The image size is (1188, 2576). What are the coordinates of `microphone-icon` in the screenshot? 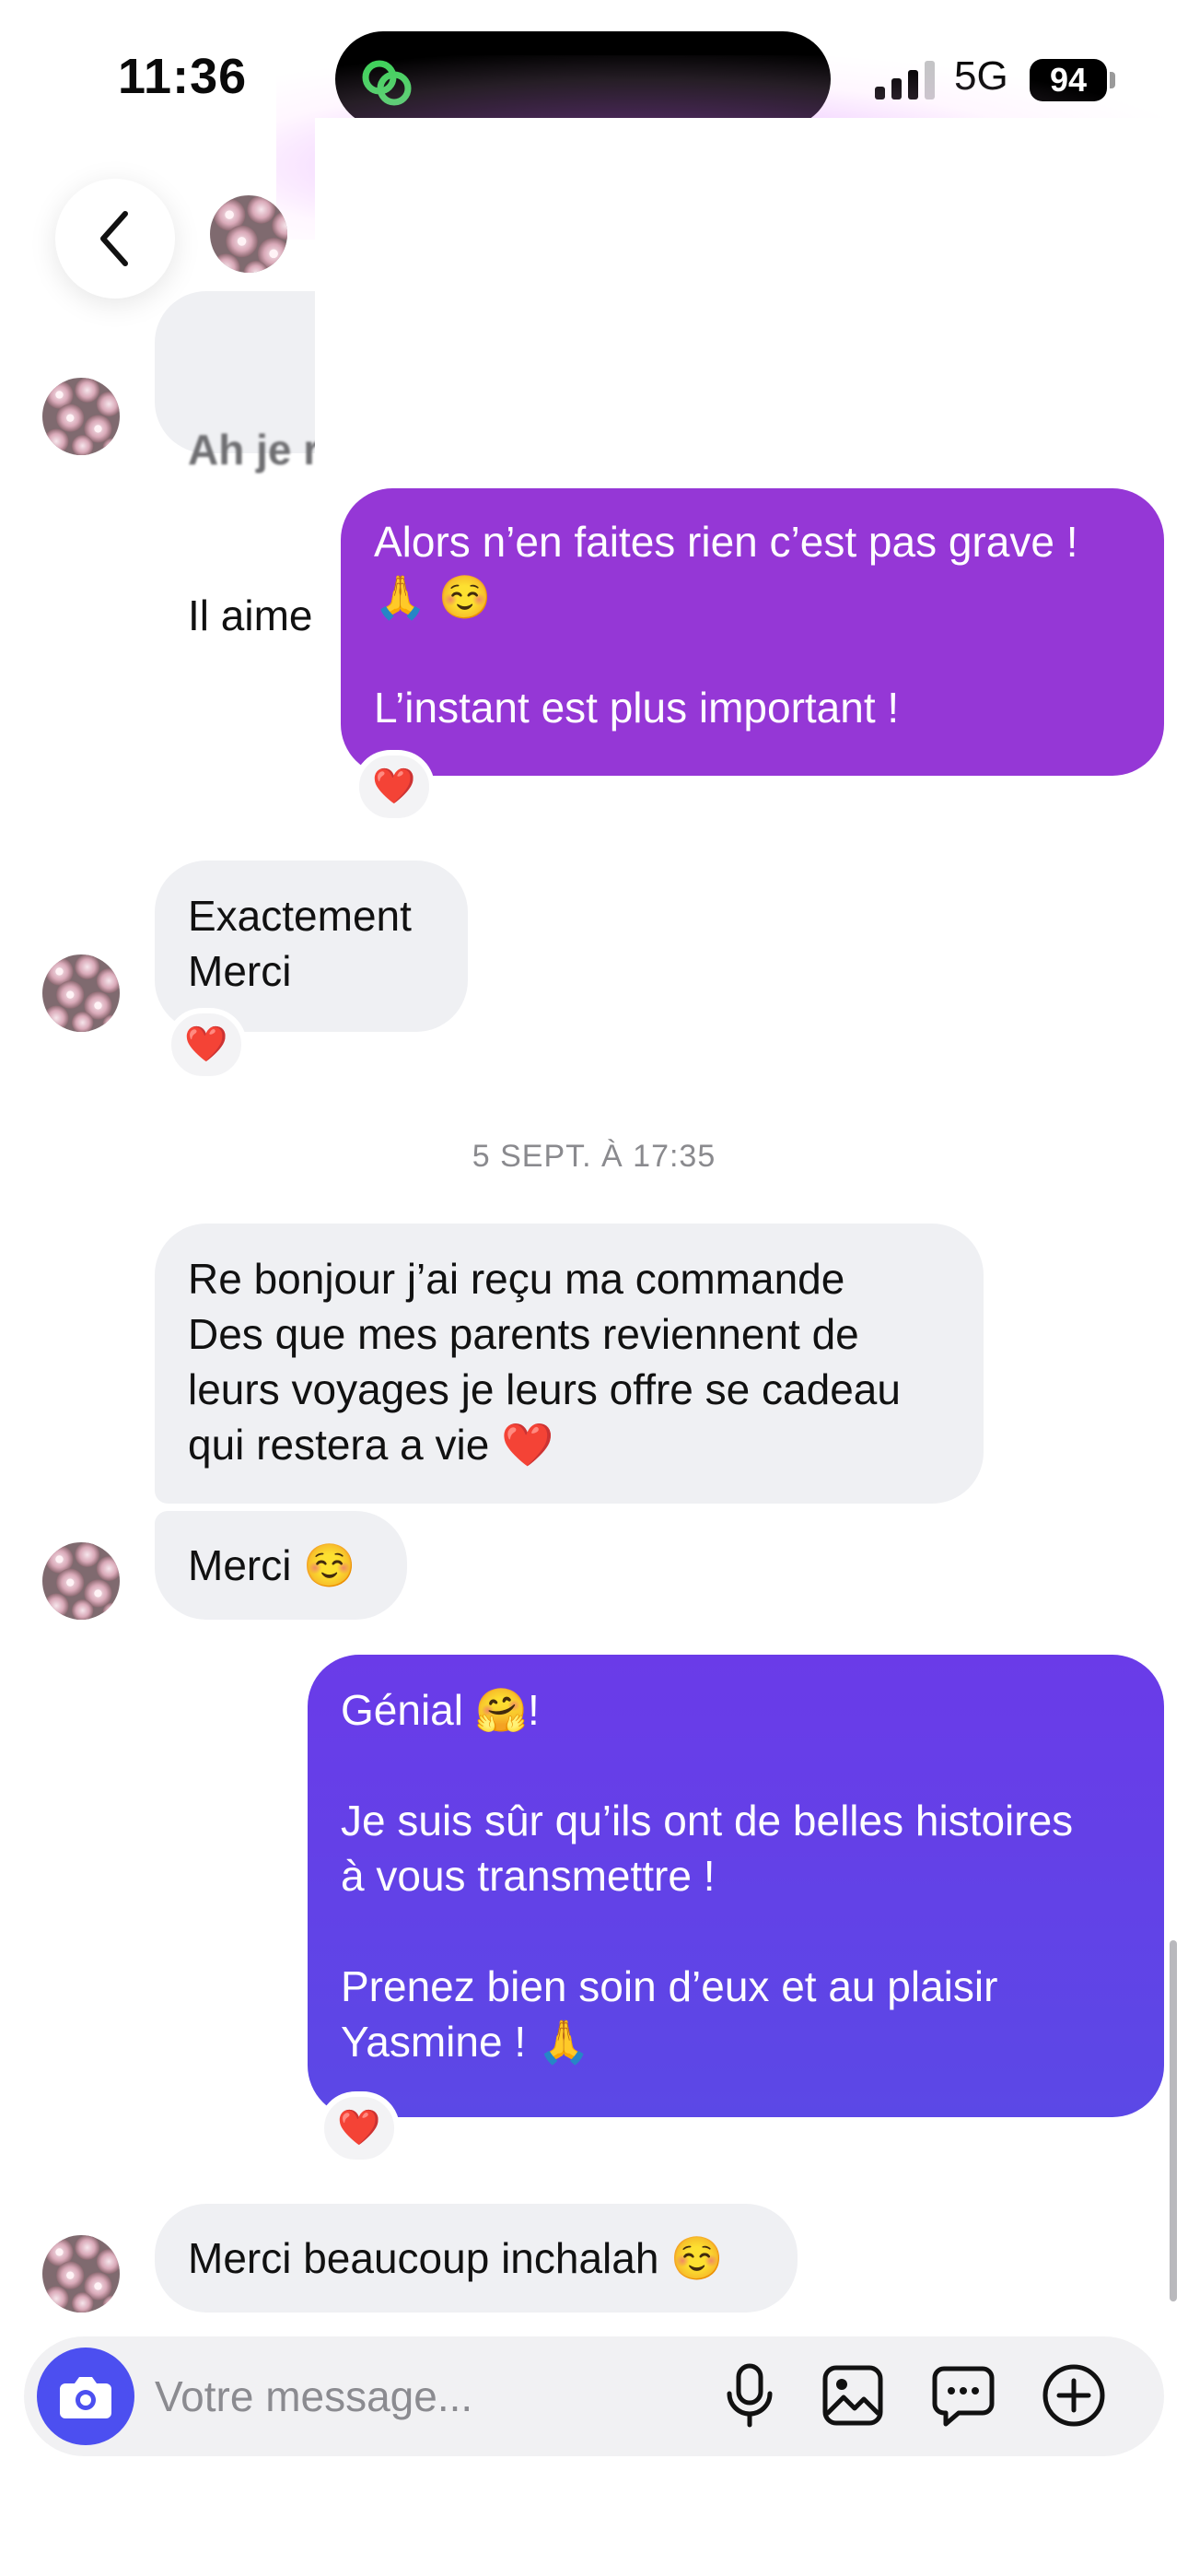 It's located at (750, 2395).